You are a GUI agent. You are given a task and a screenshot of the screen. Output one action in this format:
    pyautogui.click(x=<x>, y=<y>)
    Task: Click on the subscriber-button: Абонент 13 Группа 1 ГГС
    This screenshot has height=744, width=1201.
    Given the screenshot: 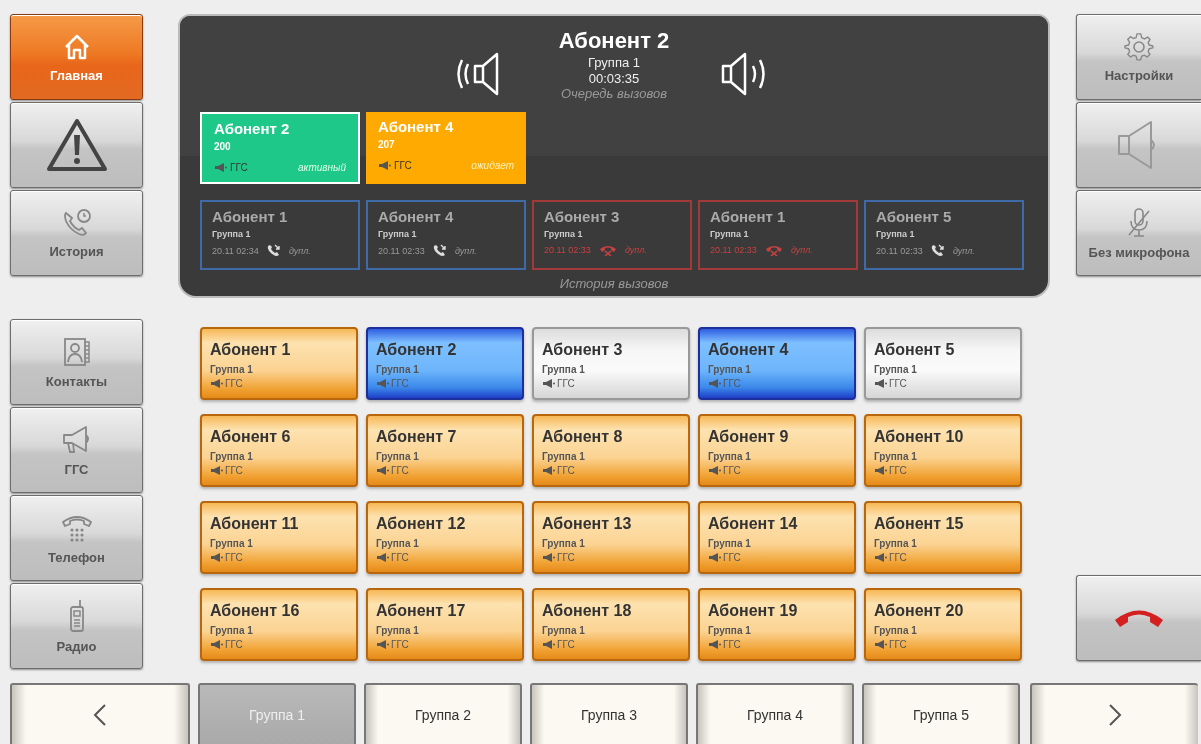 What is the action you would take?
    pyautogui.click(x=611, y=537)
    